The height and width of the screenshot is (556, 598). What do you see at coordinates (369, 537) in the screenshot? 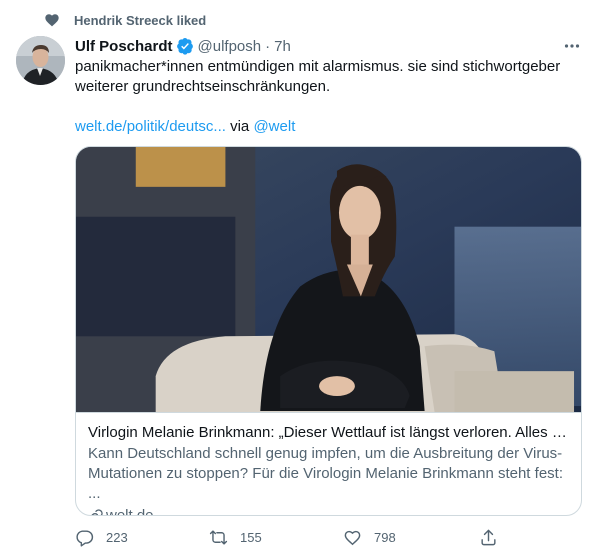
I see `like-button: 798` at bounding box center [369, 537].